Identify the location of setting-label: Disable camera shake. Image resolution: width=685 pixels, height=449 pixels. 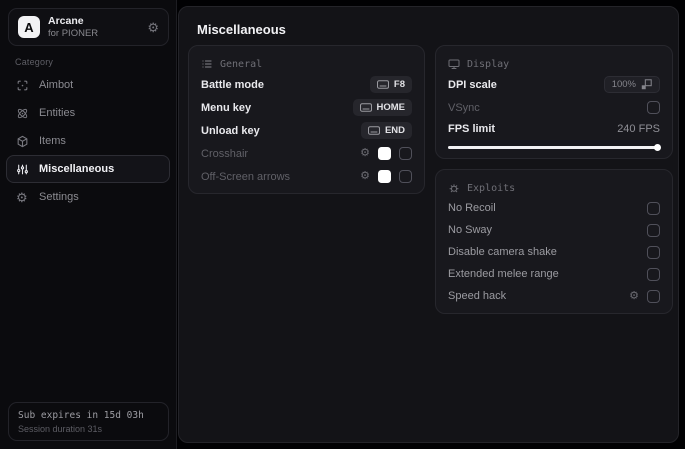
(502, 252).